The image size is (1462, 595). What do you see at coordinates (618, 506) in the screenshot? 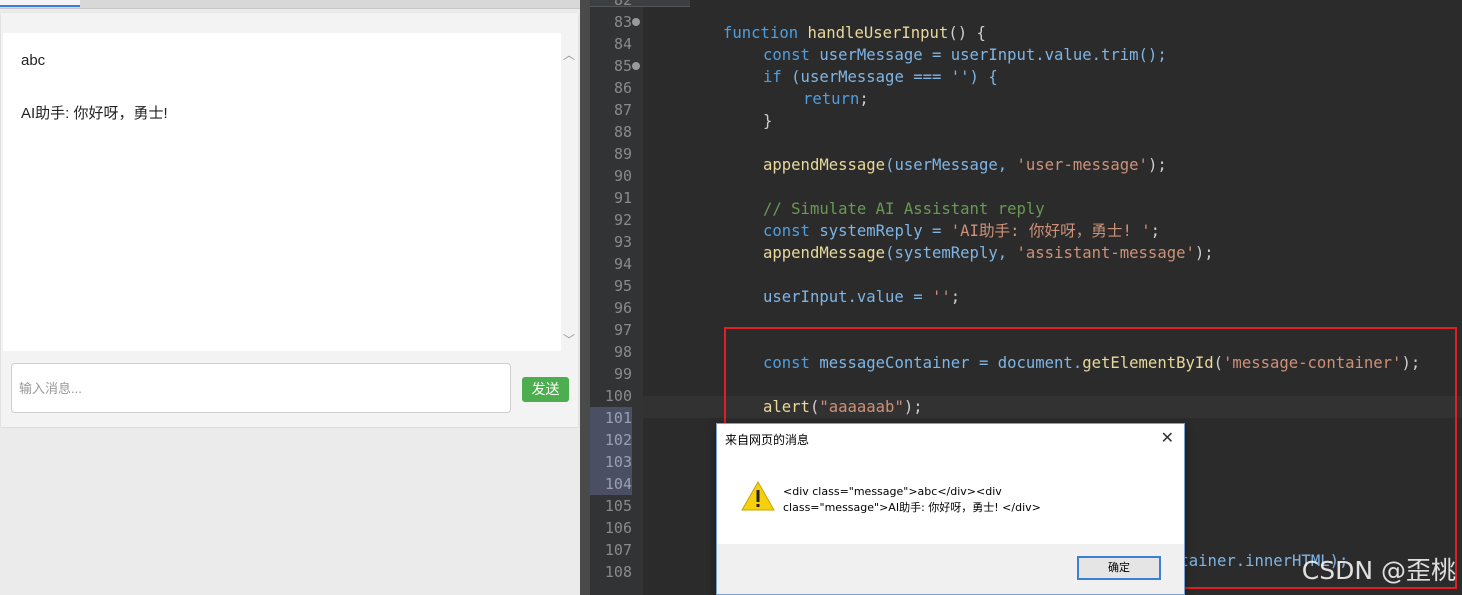
I see `line-number: 105` at bounding box center [618, 506].